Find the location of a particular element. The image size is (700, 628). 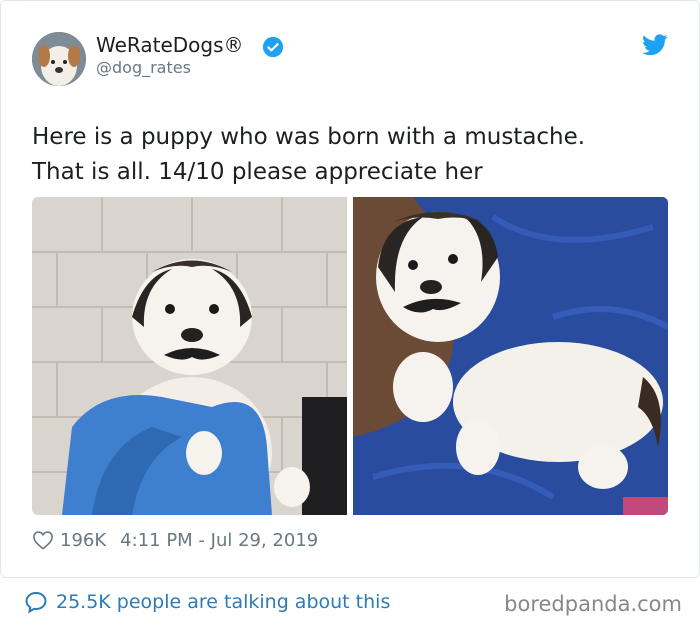

twitter-bird-icon is located at coordinates (655, 45).